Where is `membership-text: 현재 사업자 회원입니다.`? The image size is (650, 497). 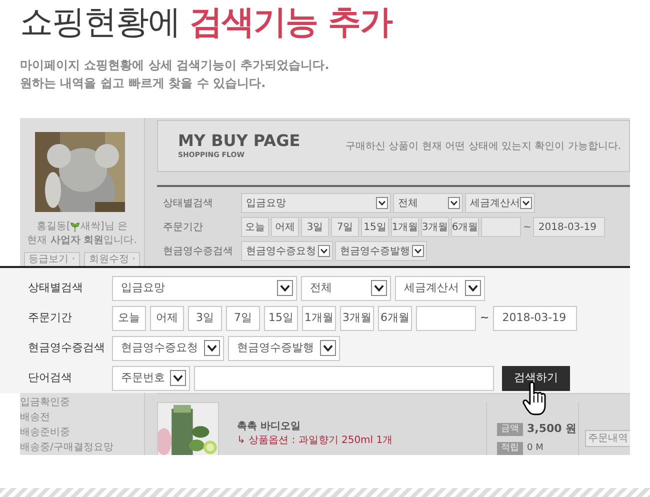
membership-text: 현재 사업자 회원입니다. is located at coordinates (82, 241).